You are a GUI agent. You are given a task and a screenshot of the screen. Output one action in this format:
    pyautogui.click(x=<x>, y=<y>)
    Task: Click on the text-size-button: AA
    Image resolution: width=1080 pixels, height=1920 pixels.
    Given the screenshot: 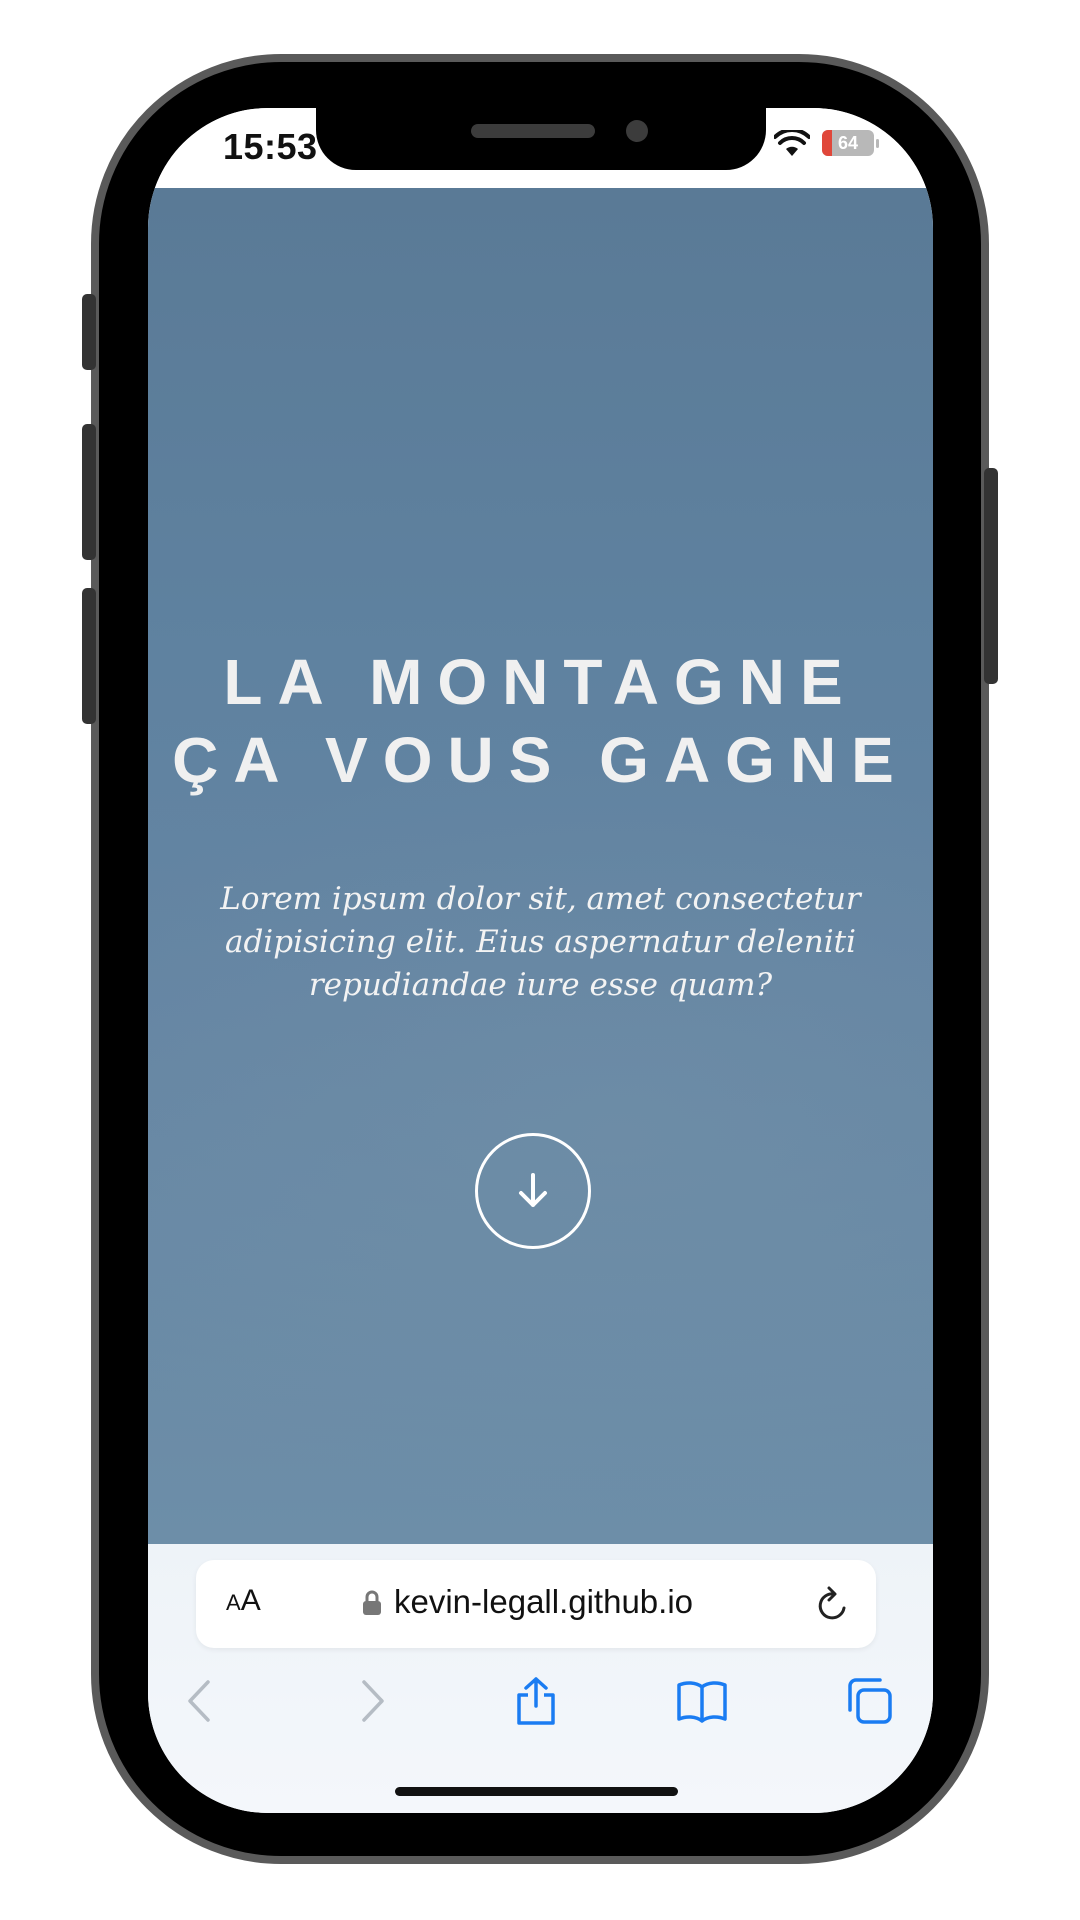 What is the action you would take?
    pyautogui.click(x=243, y=1601)
    